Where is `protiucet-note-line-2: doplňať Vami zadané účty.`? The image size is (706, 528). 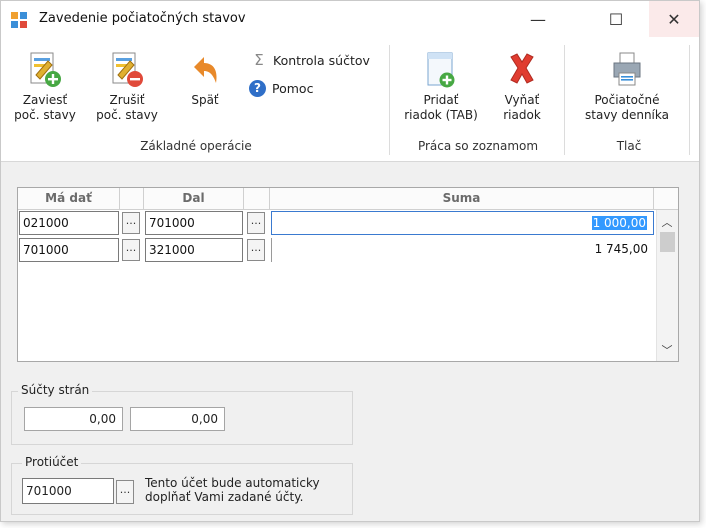 protiucet-note-line-2: doplňať Vami zadané účty. is located at coordinates (224, 497).